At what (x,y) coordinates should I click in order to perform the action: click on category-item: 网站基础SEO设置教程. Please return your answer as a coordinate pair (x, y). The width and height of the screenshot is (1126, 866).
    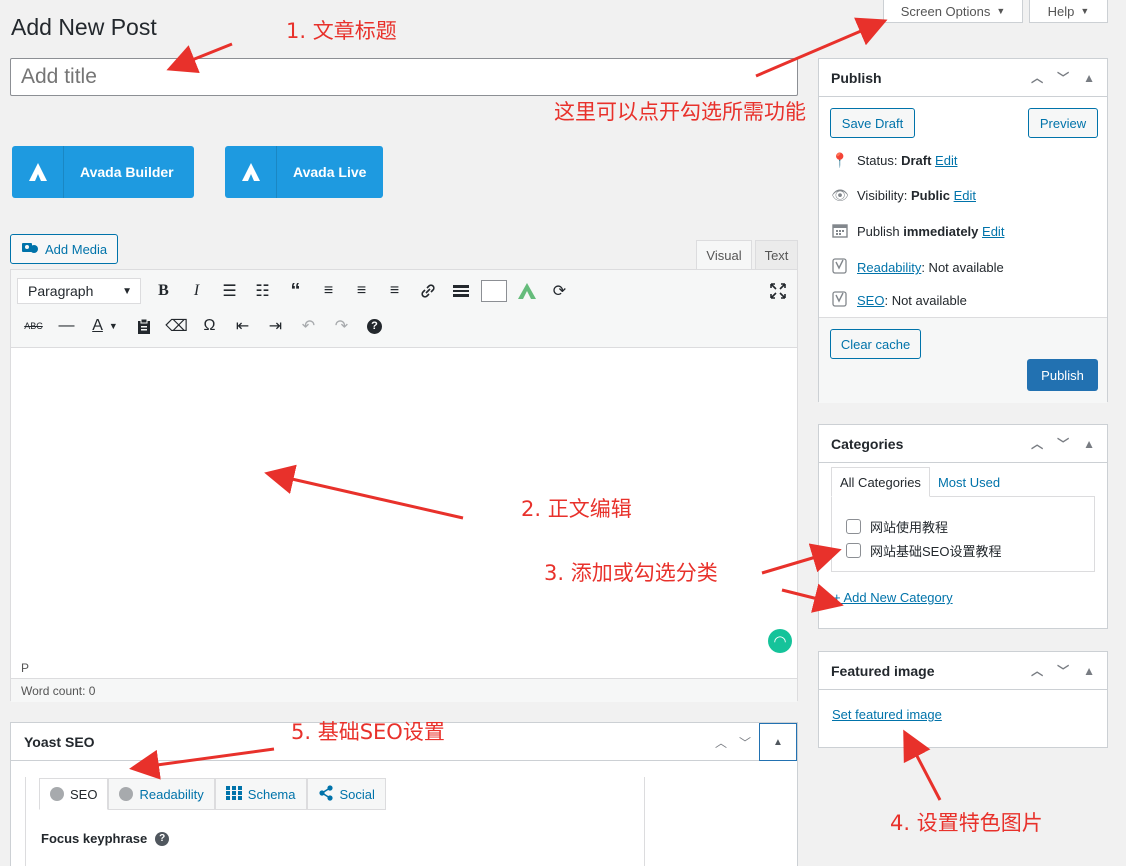
    Looking at the image, I should click on (923, 550).